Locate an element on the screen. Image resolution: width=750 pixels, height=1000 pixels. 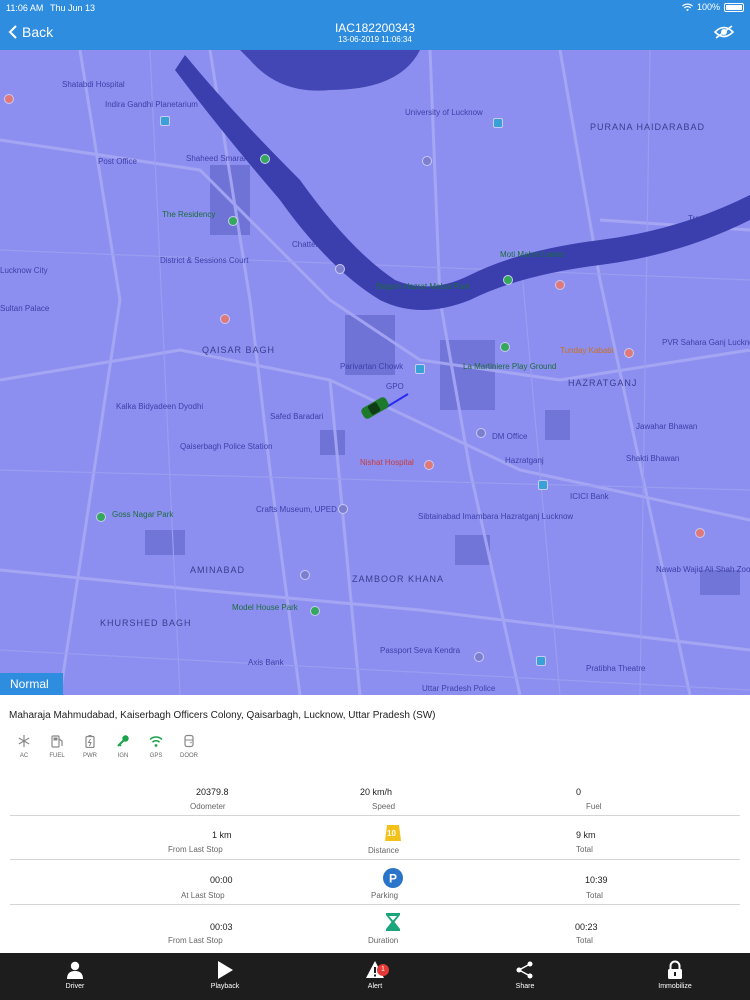
place-label: Uttar Pradesh Police is located at coordinates (459, 688).